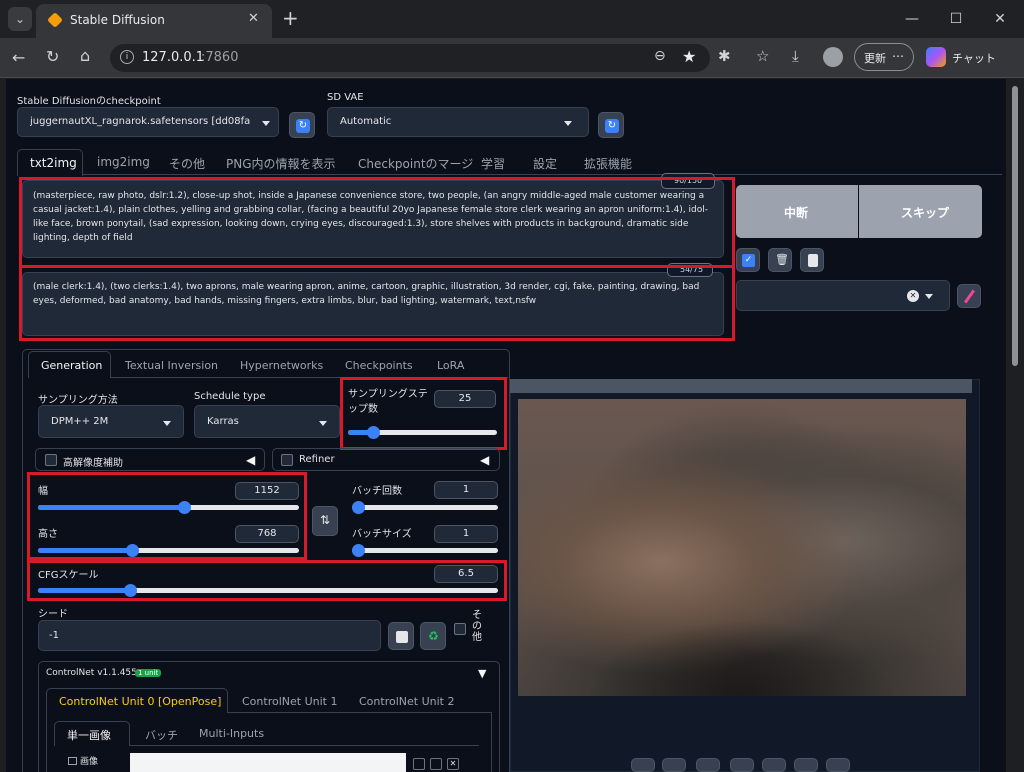 The height and width of the screenshot is (772, 1024). What do you see at coordinates (267, 491) in the screenshot?
I see `width-number-input: 1152` at bounding box center [267, 491].